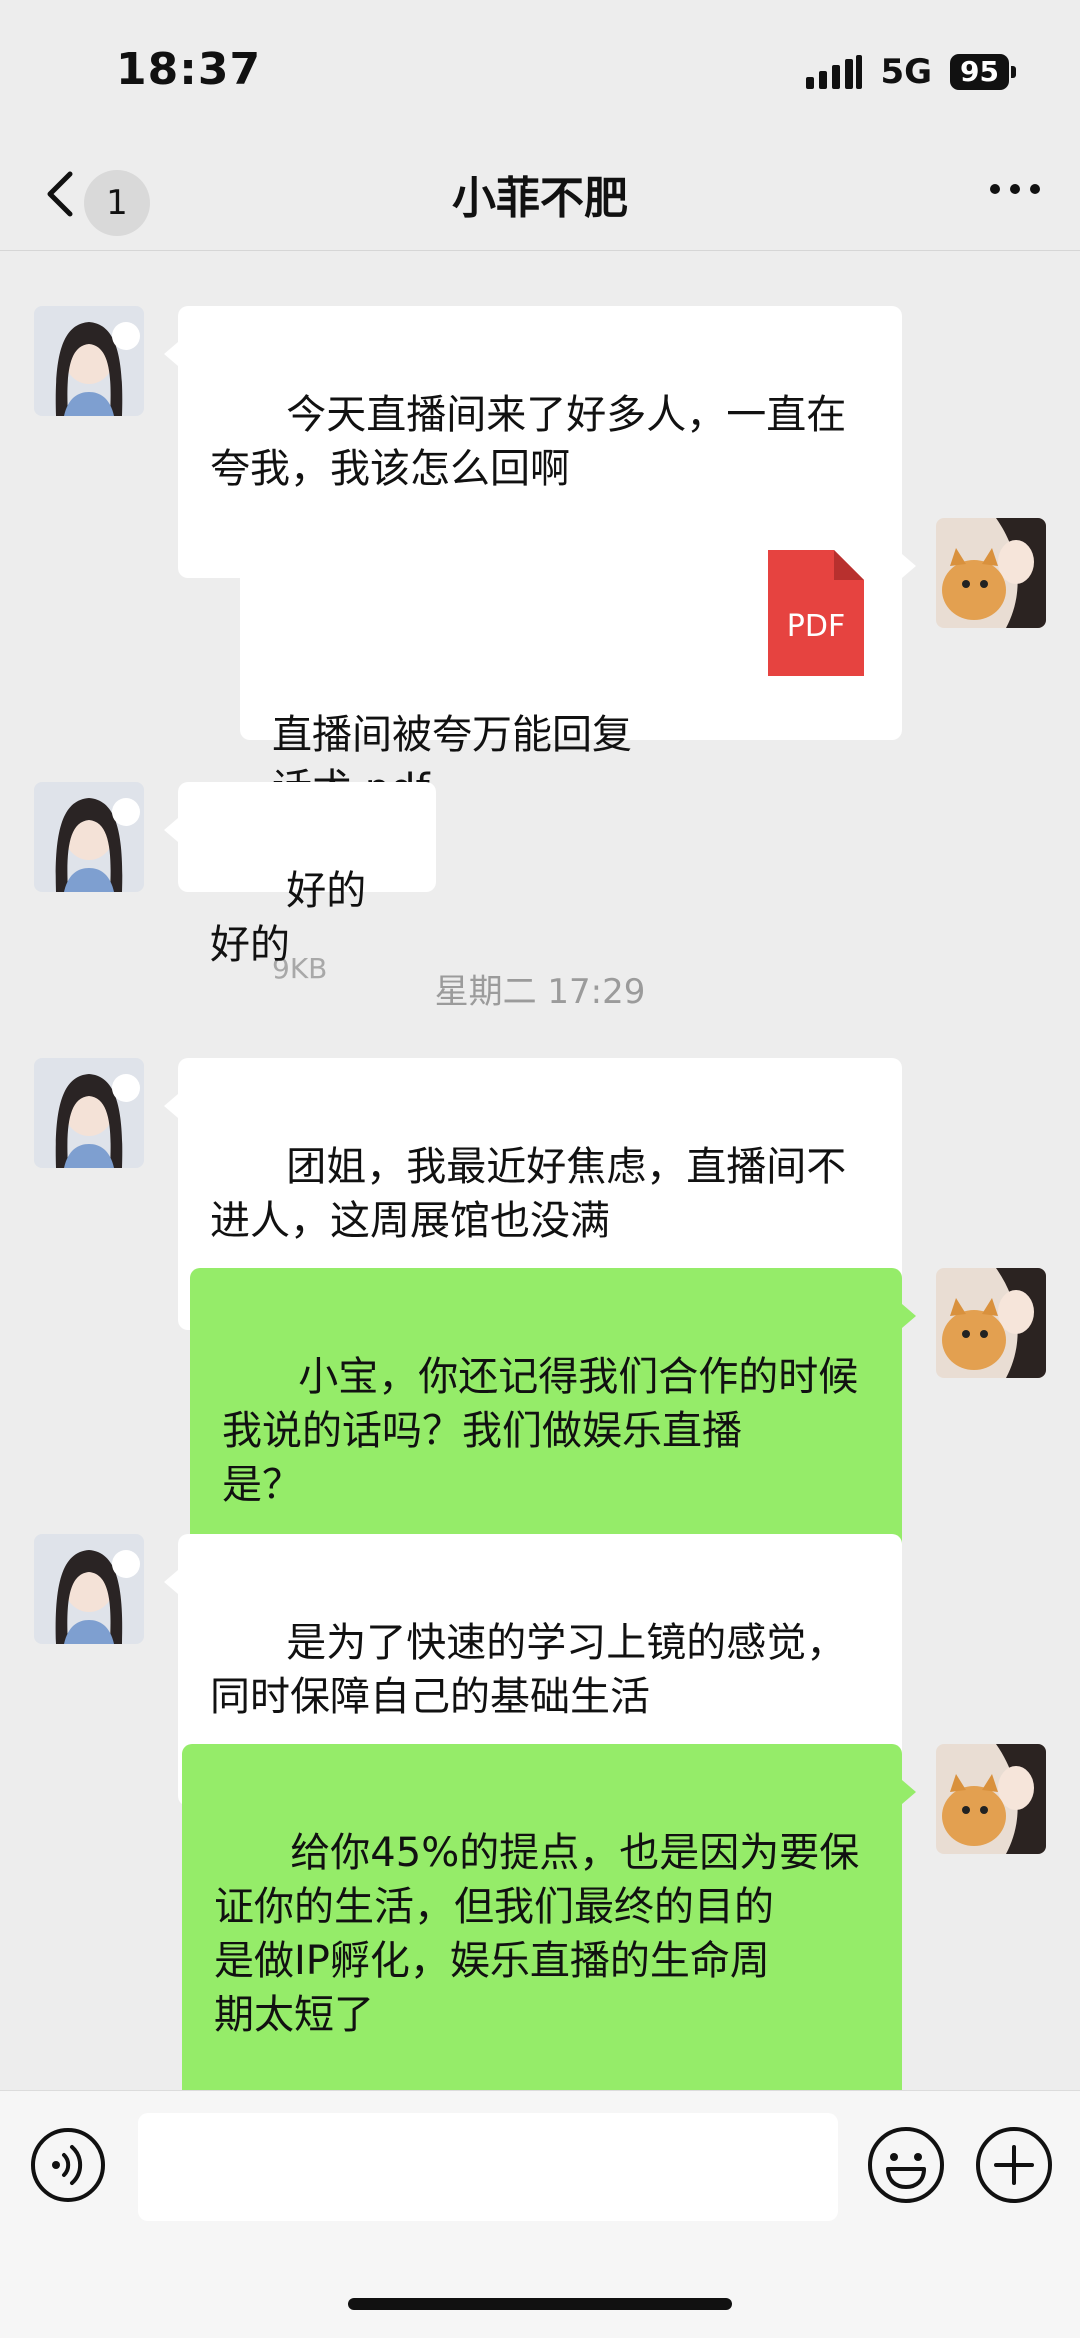  What do you see at coordinates (189, 69) in the screenshot?
I see `status-time: 18:37` at bounding box center [189, 69].